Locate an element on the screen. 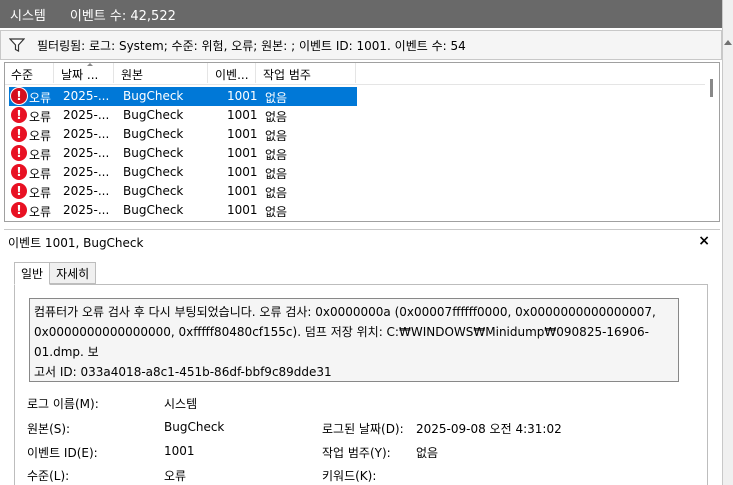  event-id-value: 1001 is located at coordinates (179, 451).